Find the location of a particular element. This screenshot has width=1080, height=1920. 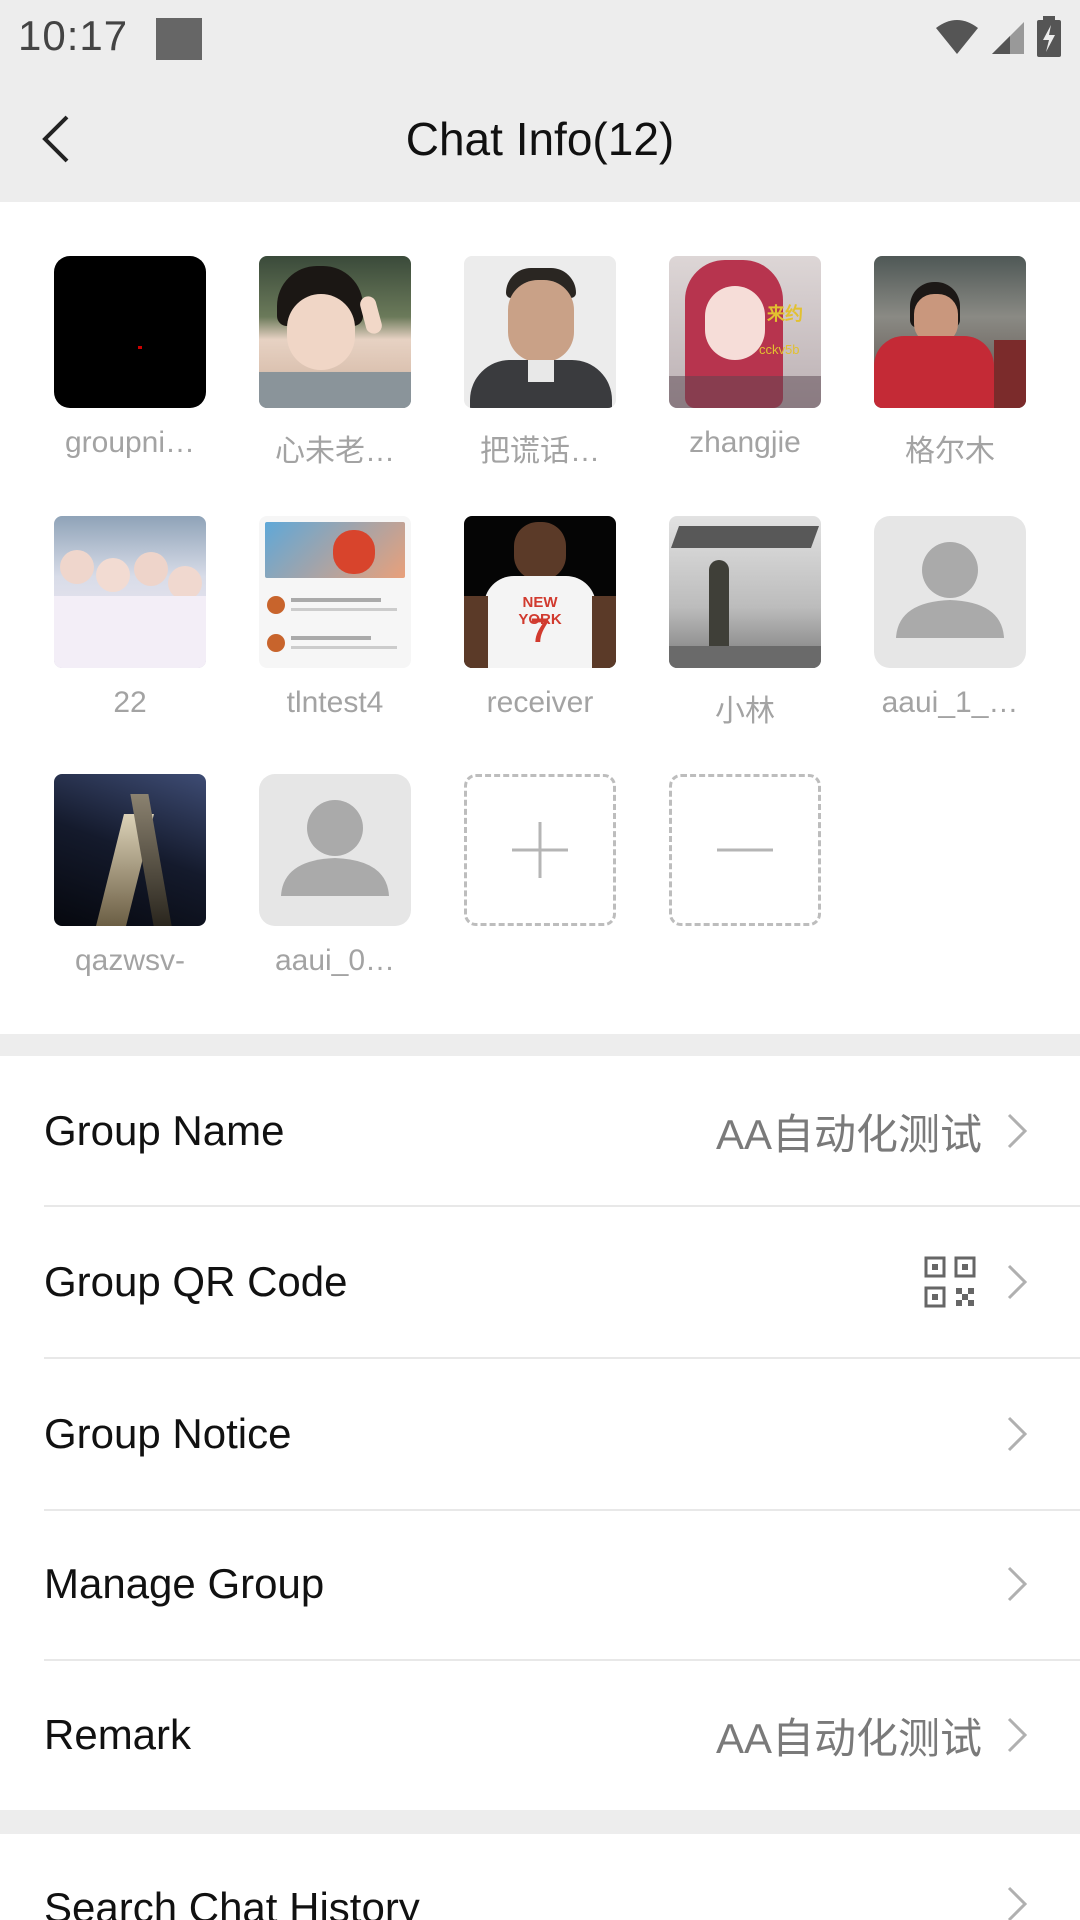

member-item: NEW YORK 7 receiver is located at coordinates (540, 618).